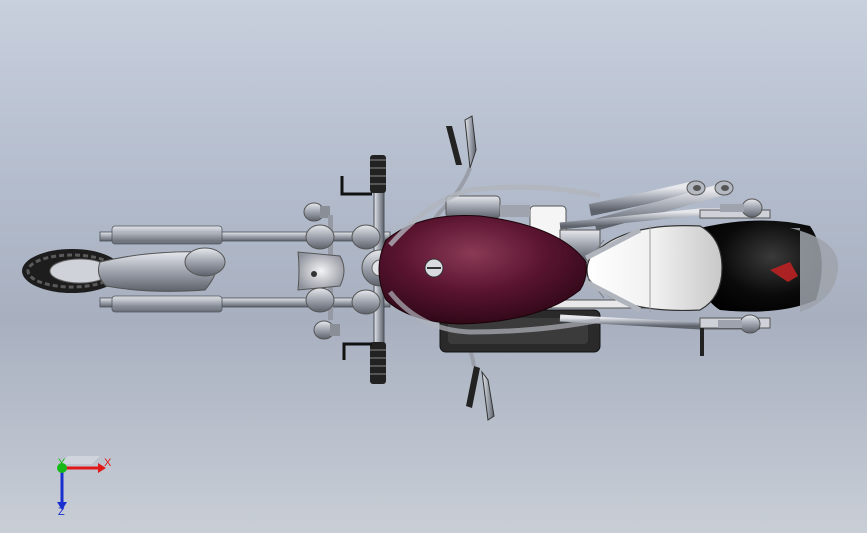  What do you see at coordinates (321, 271) in the screenshot?
I see `headlamp` at bounding box center [321, 271].